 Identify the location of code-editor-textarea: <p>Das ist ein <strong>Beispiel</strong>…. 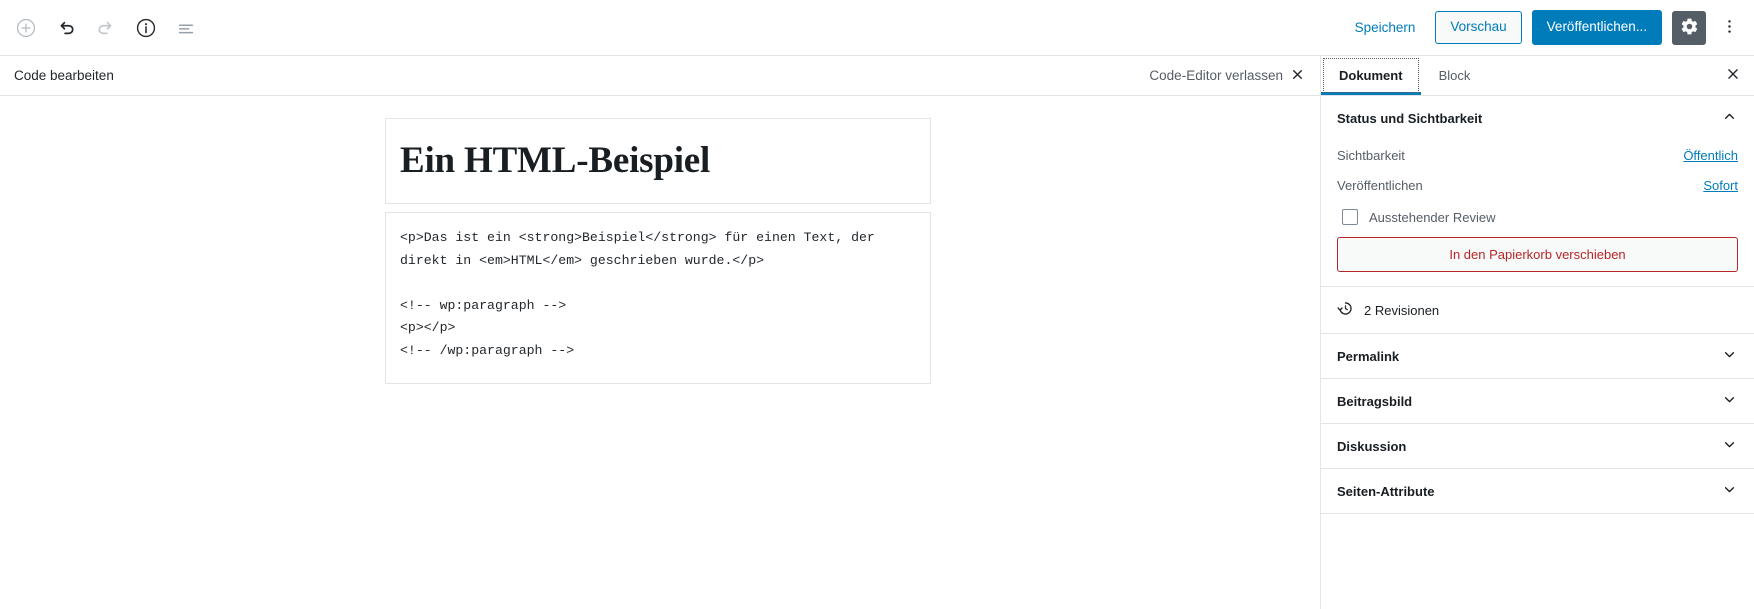
(658, 294).